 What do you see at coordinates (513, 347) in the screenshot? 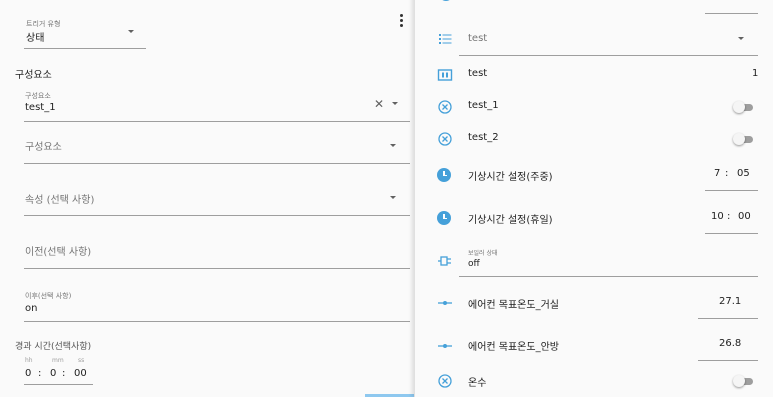
I see `ac-room-label: 에어컨 목표온도_안방` at bounding box center [513, 347].